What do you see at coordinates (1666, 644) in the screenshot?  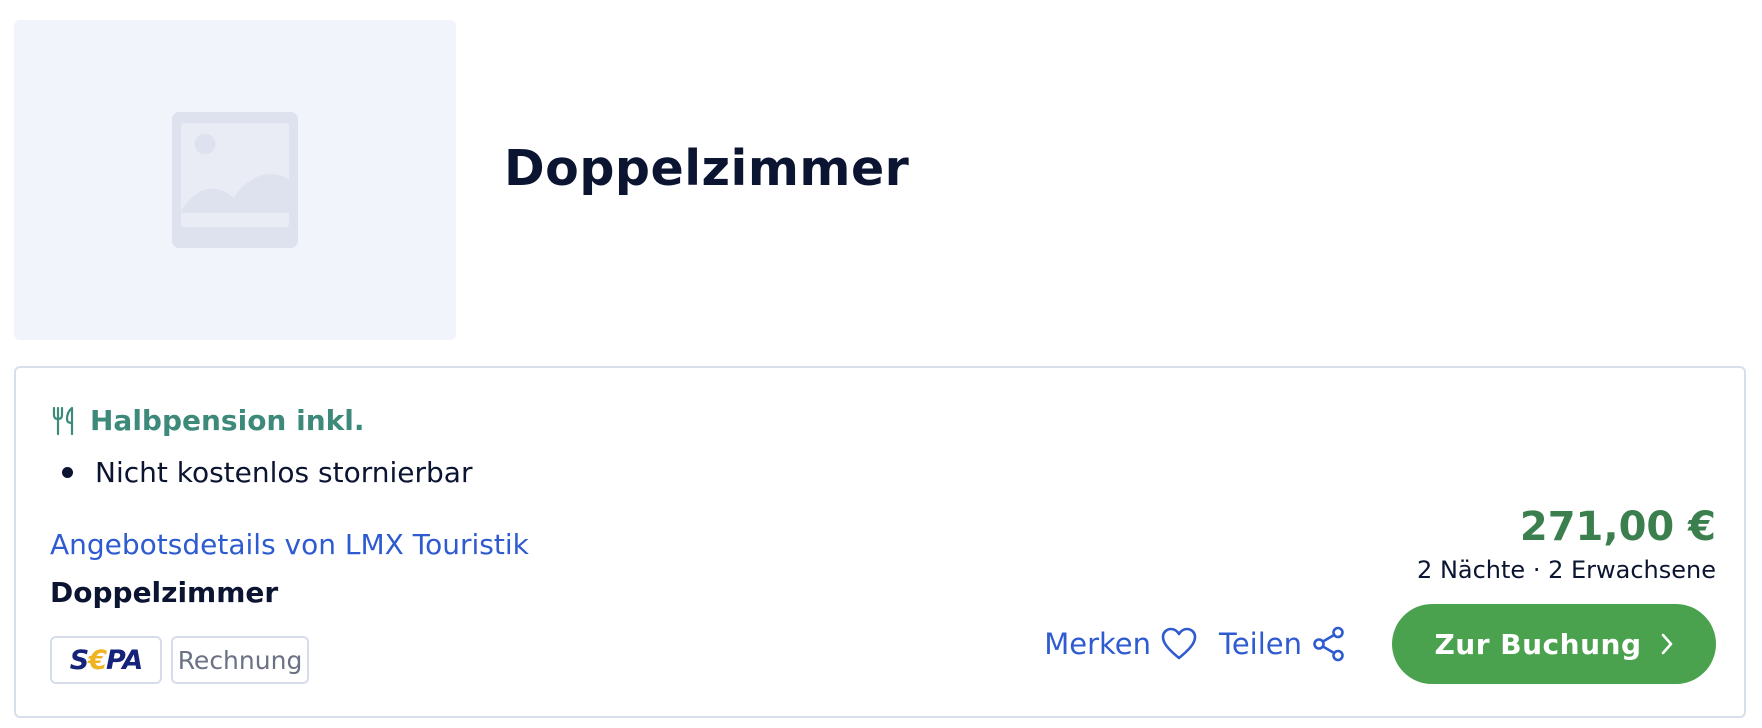 I see `chevron-right-icon` at bounding box center [1666, 644].